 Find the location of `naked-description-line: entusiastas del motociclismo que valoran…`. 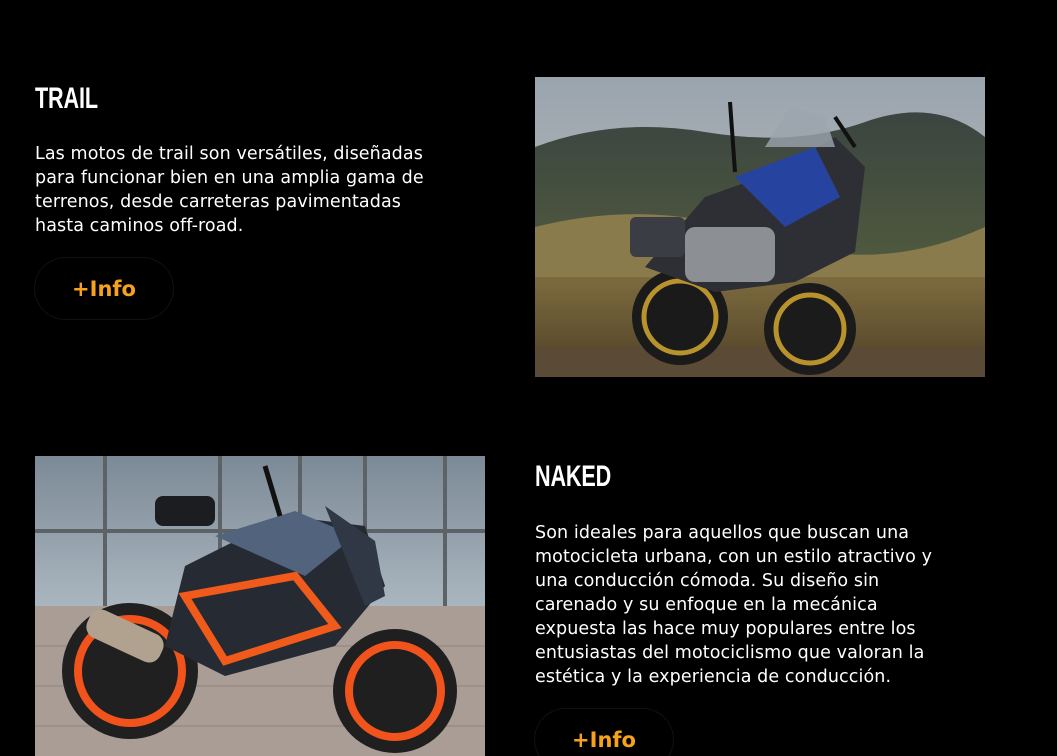

naked-description-line: entusiastas del motociclismo que valoran… is located at coordinates (730, 653).